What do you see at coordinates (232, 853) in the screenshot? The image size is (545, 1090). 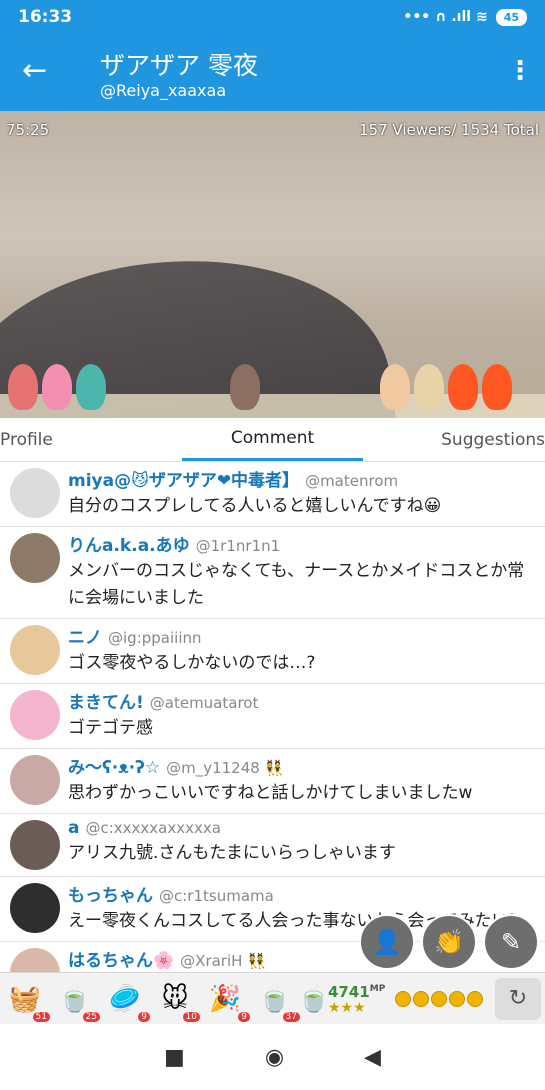 I see `comment-text: アリス九號.さんもたまにいらっしゃいます` at bounding box center [232, 853].